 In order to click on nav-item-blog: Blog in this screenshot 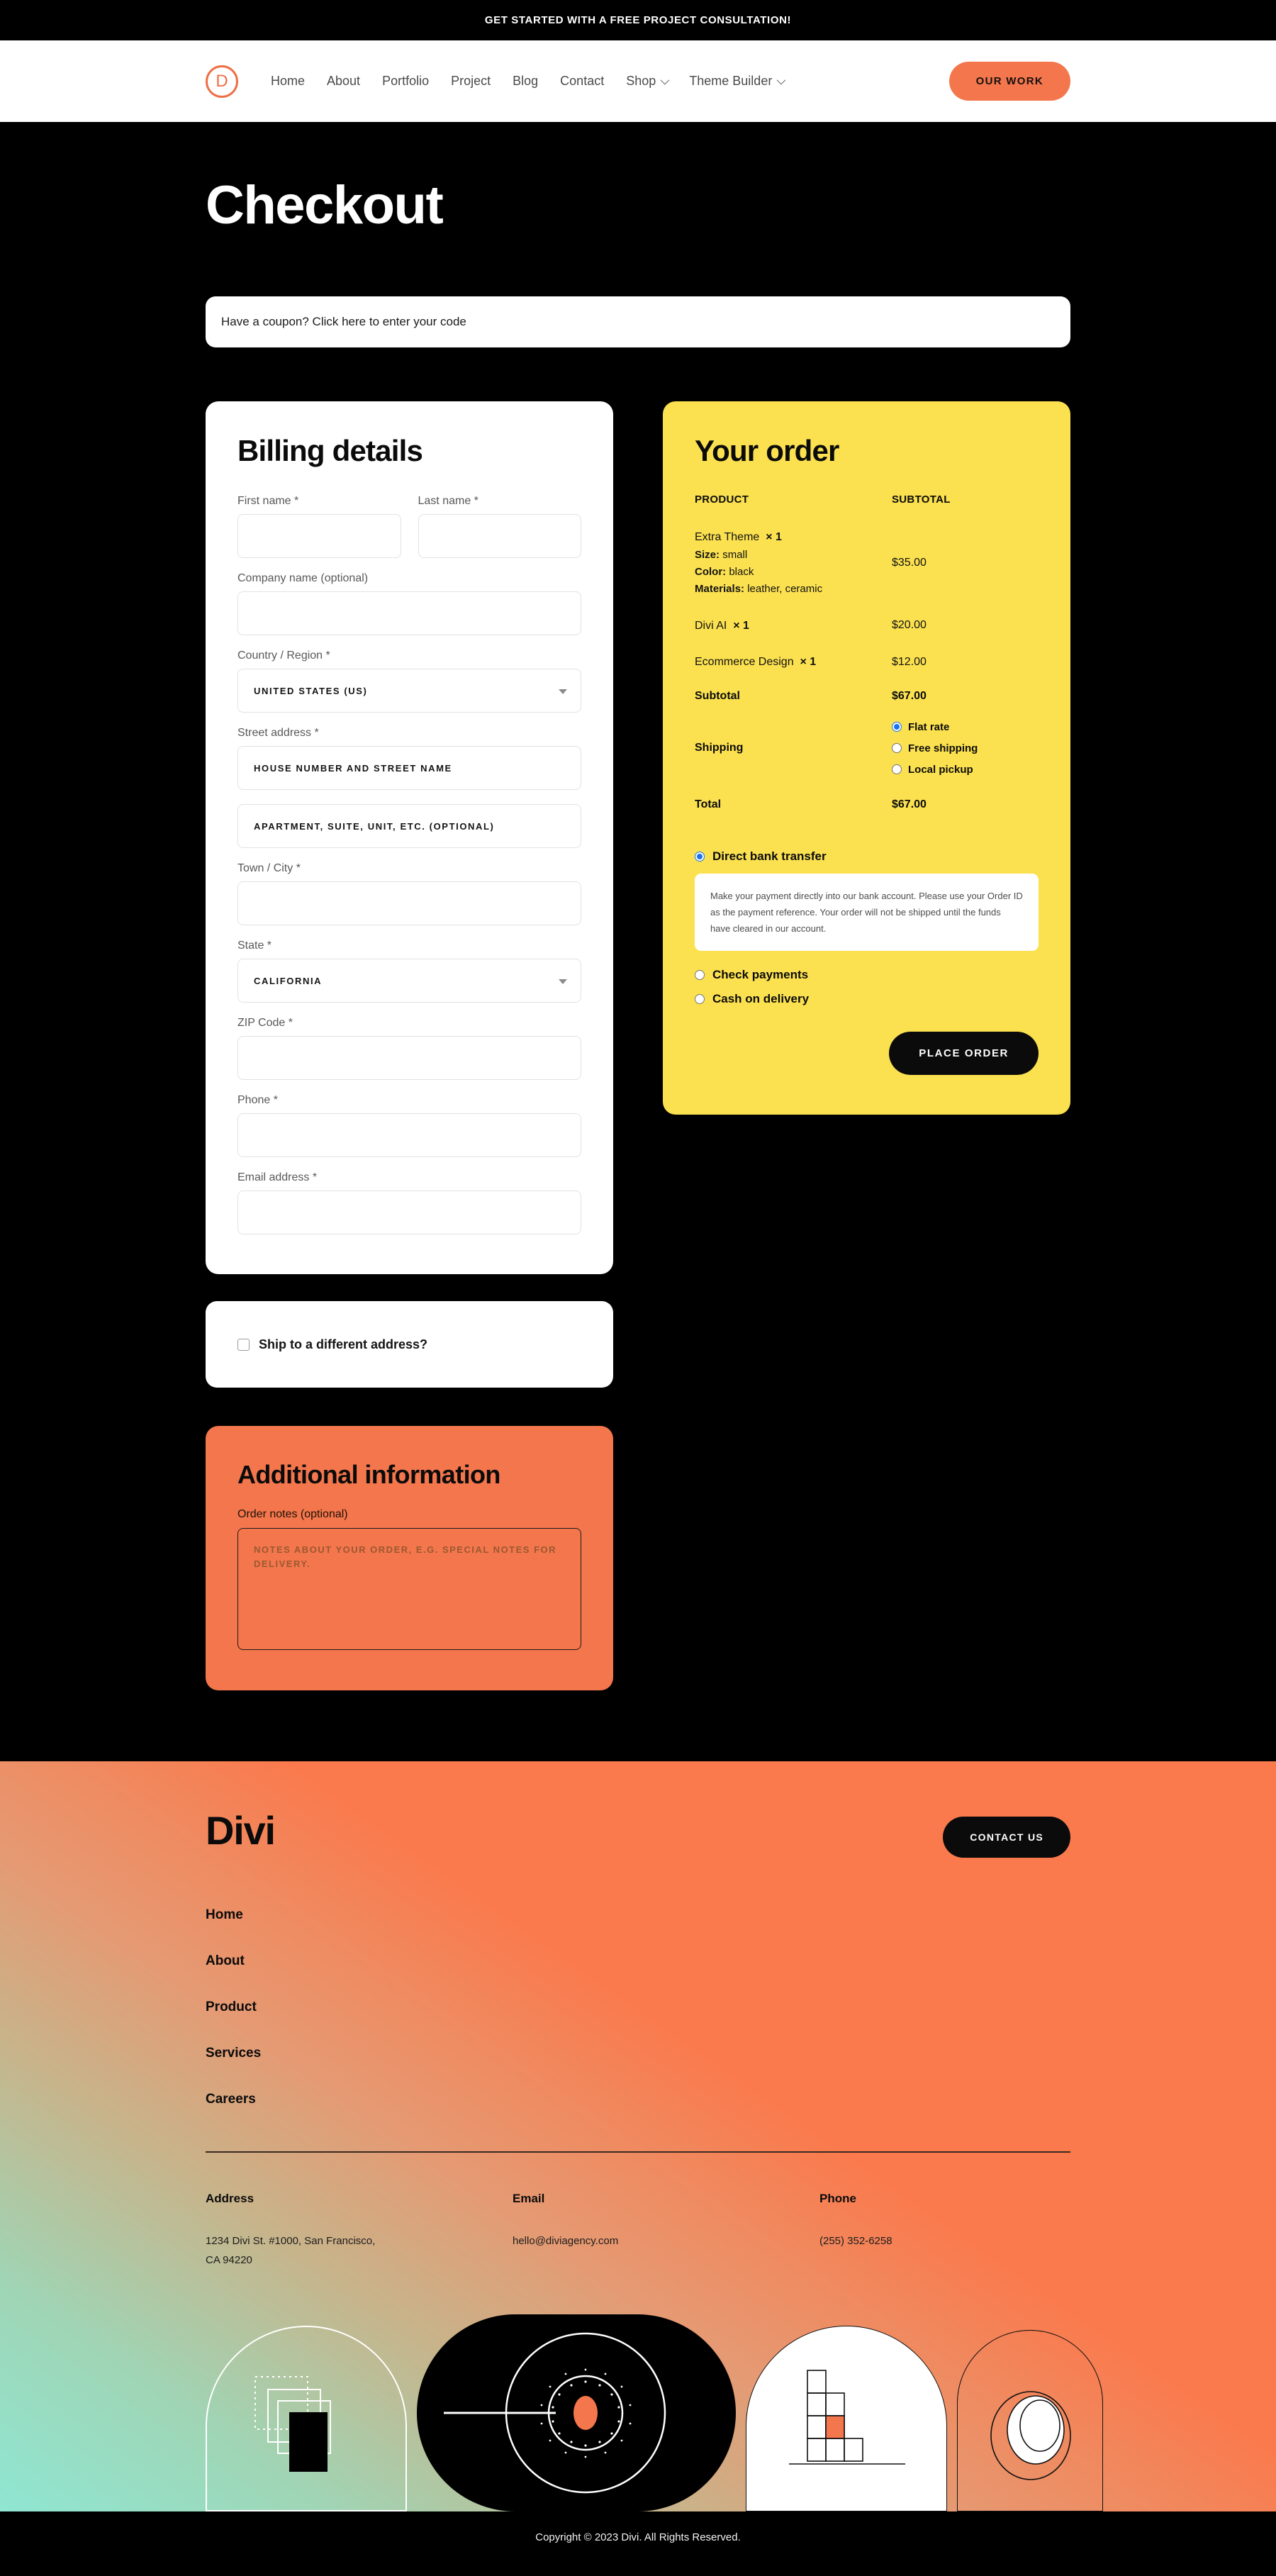, I will do `click(525, 81)`.